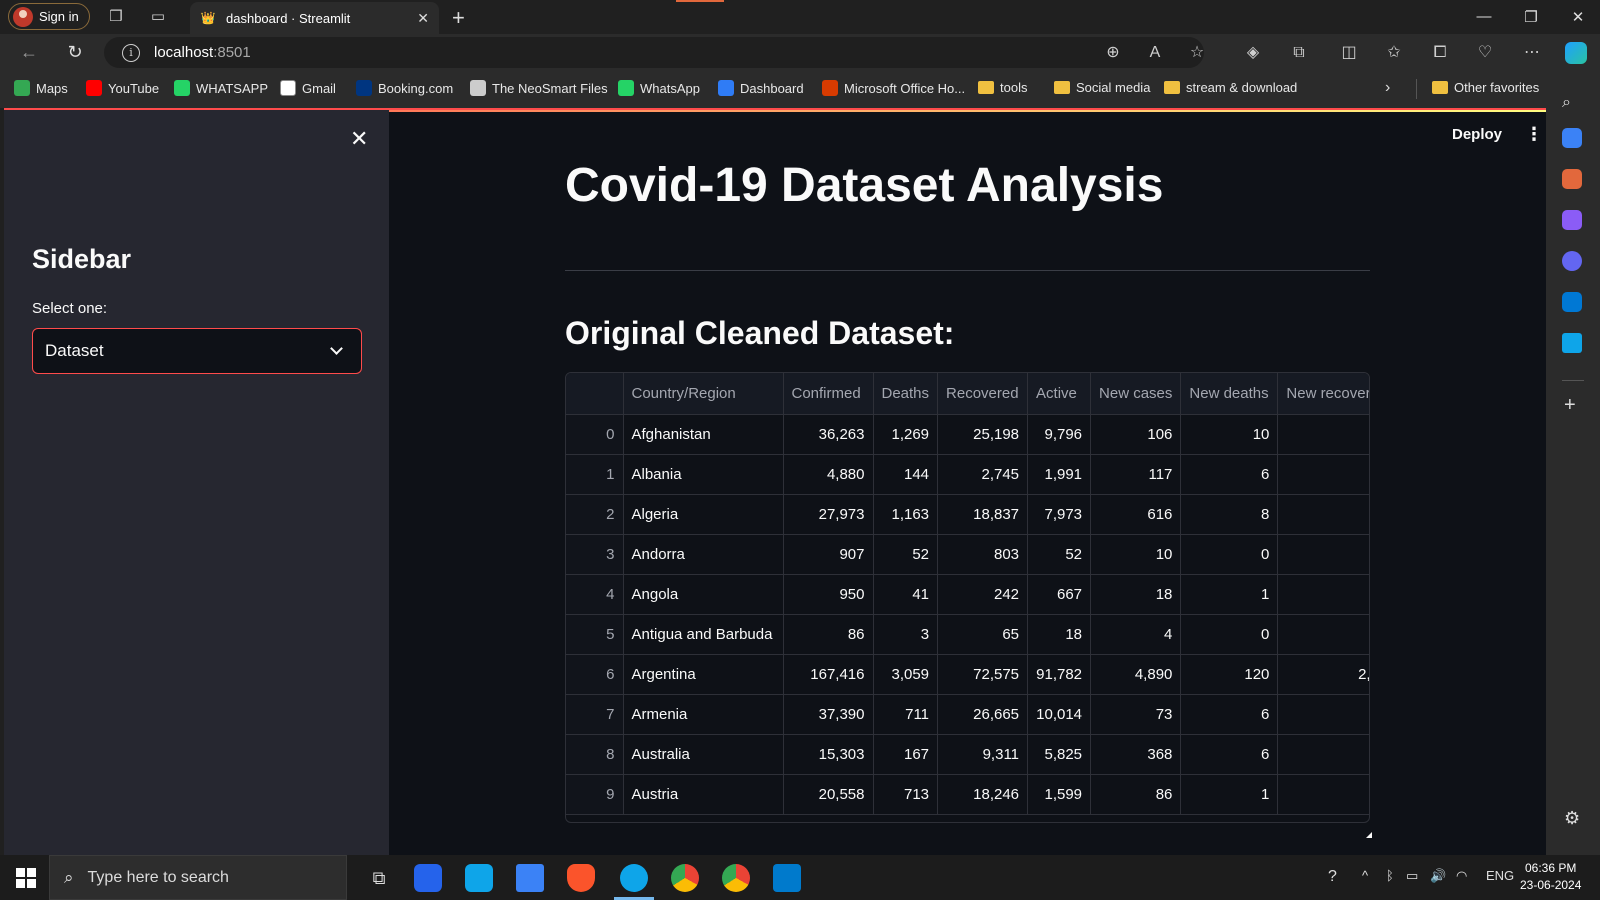 The height and width of the screenshot is (900, 1600). I want to click on favorites-icon: ✩, so click(1394, 53).